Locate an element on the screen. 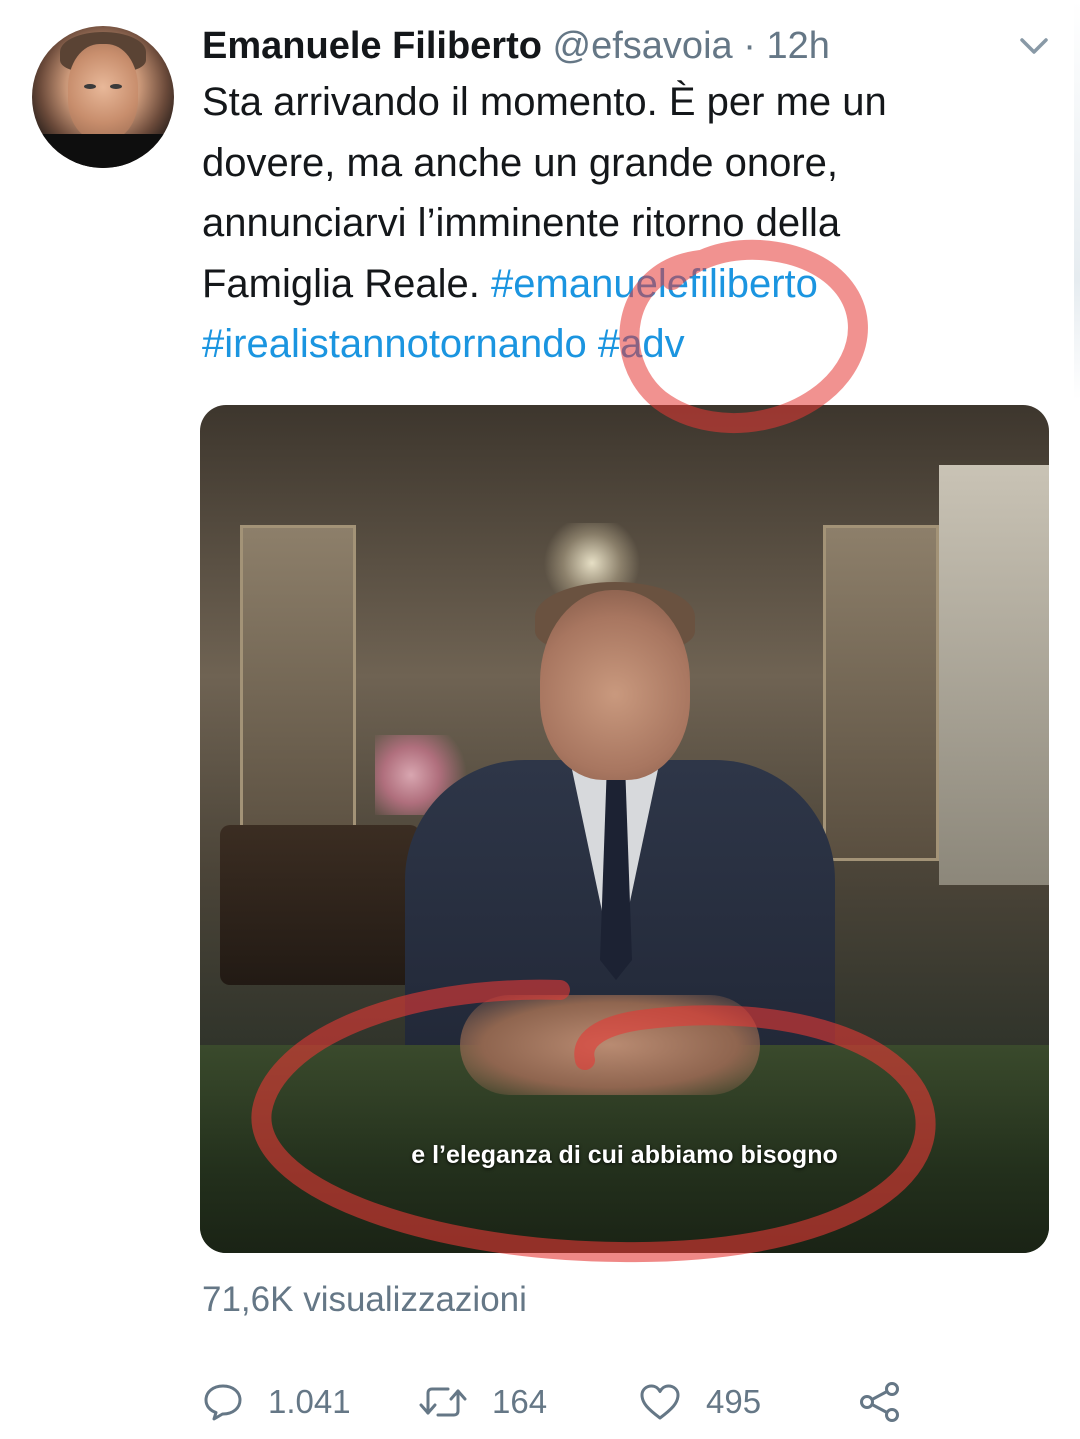 This screenshot has height=1439, width=1080. reply-count: 1.041 is located at coordinates (309, 1401).